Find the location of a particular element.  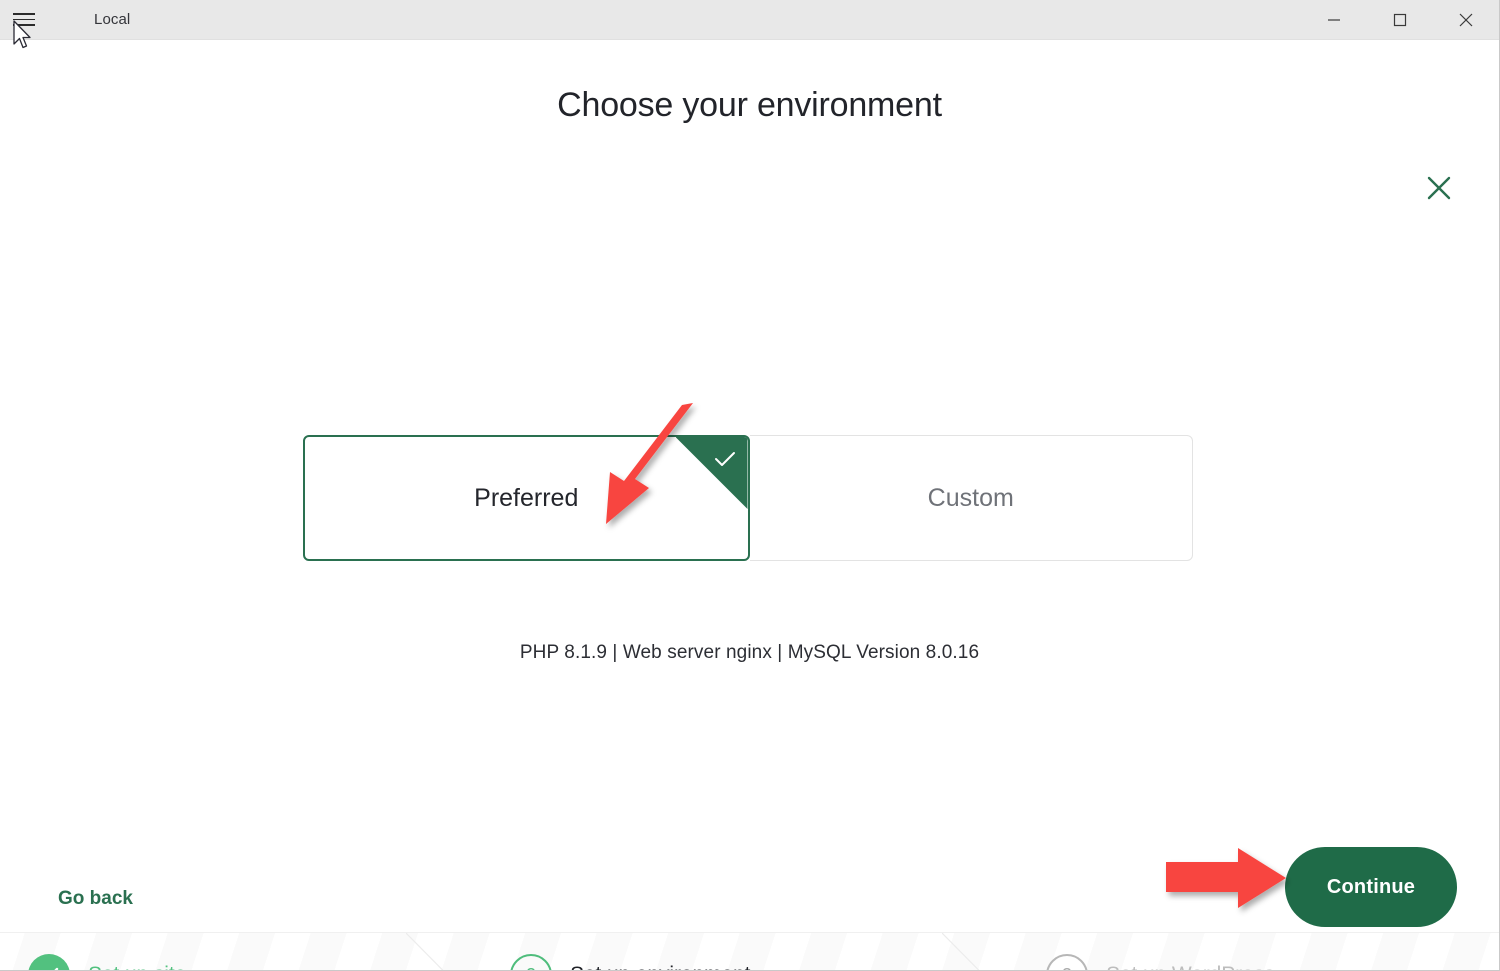

step-label: Set up WordPress is located at coordinates (1190, 966).